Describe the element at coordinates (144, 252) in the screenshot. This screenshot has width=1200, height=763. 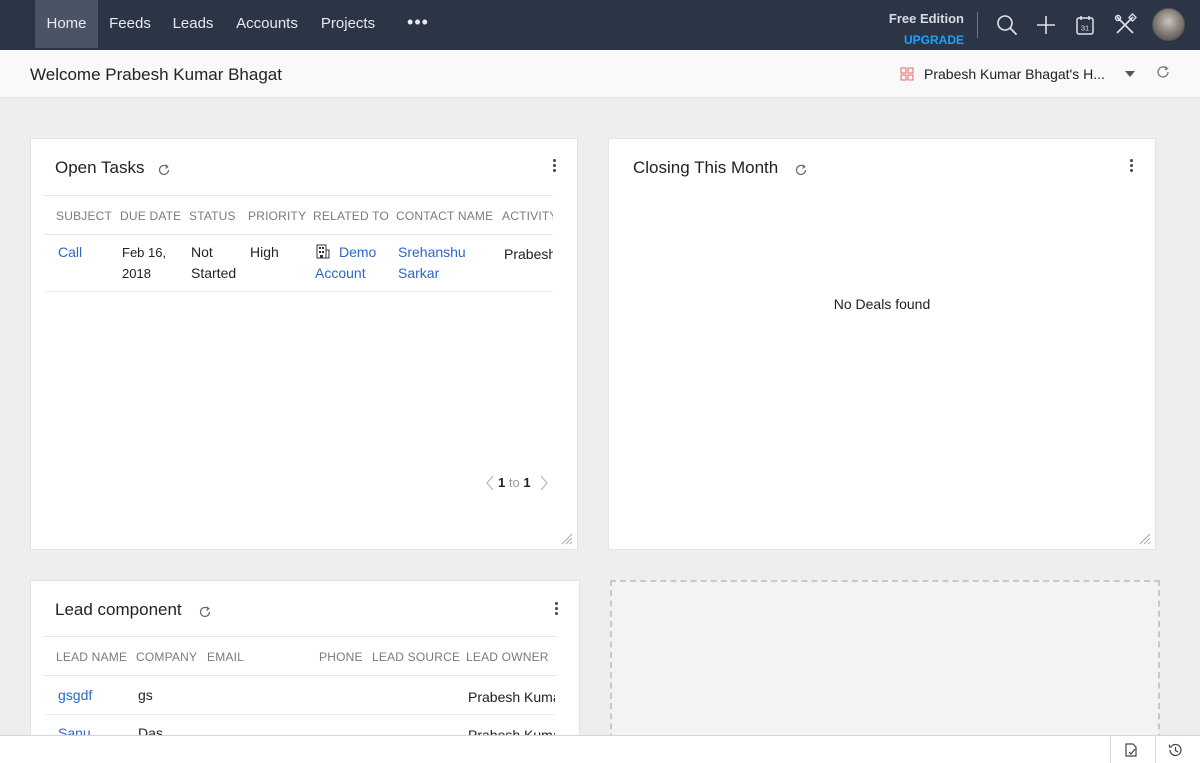
I see `task-due-date: Feb 16,` at that location.